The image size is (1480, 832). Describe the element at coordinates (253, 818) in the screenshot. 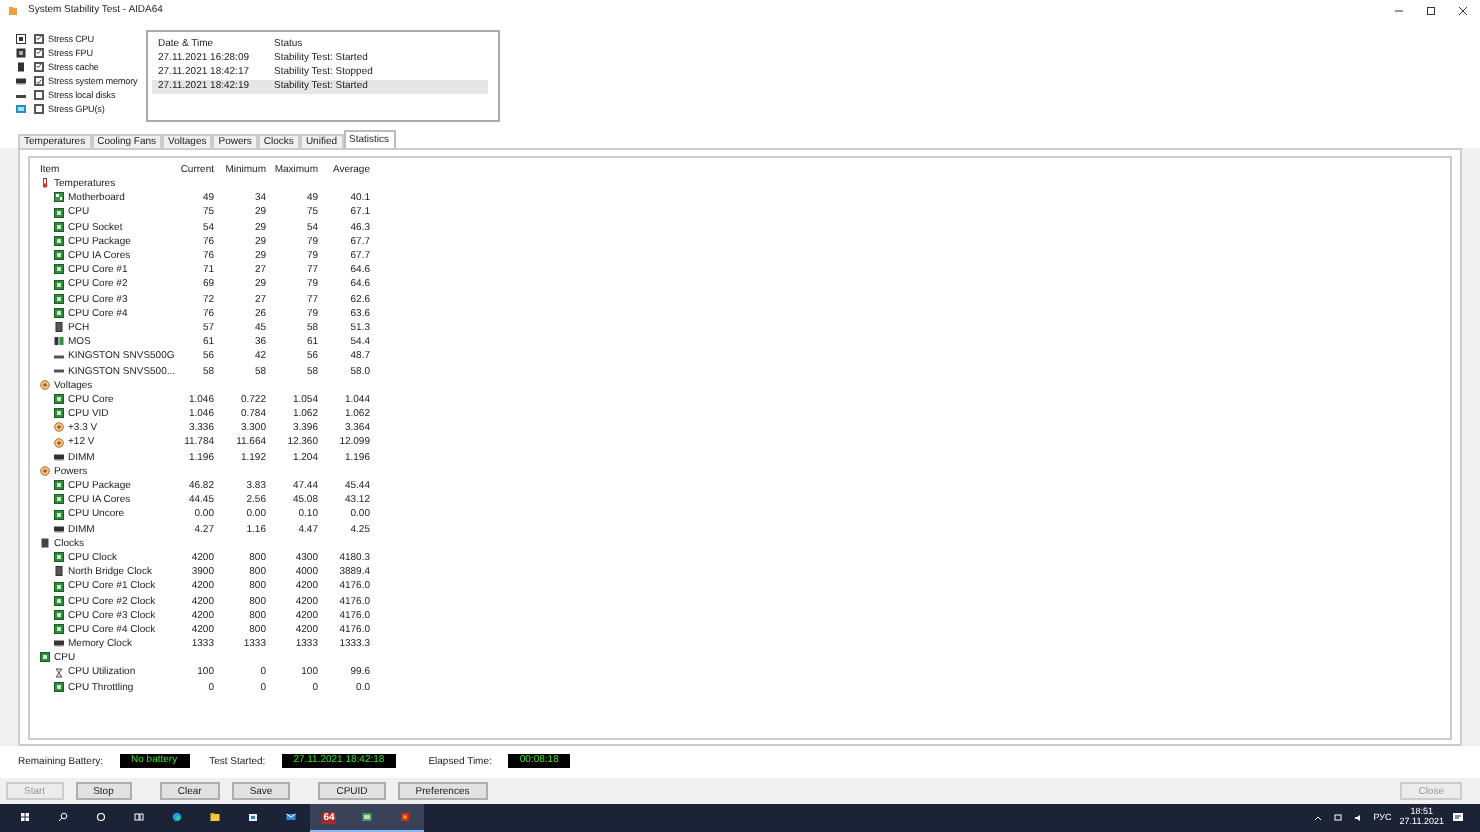

I see `store-icon` at that location.